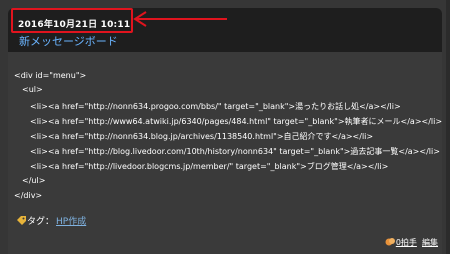 Image resolution: width=450 pixels, height=254 pixels. I want to click on code-line: <ul>, so click(32, 89).